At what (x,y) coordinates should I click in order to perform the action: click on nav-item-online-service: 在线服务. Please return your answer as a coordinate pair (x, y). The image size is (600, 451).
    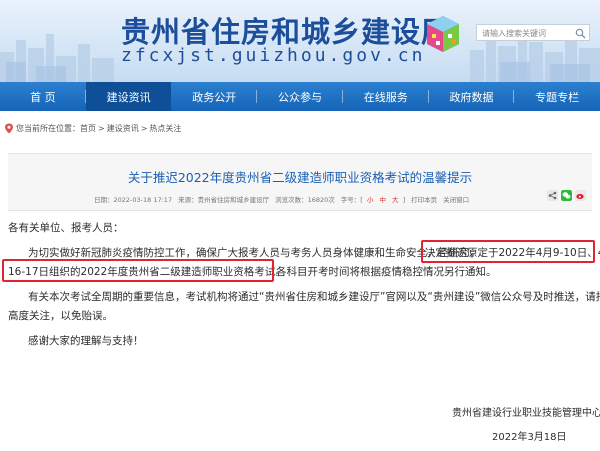
    Looking at the image, I should click on (386, 96).